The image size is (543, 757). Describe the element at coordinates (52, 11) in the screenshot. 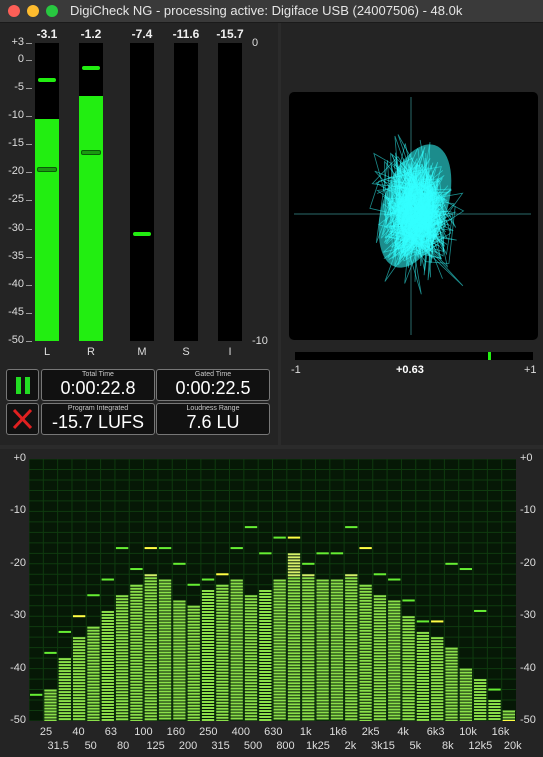

I see `zoom-window-button` at that location.